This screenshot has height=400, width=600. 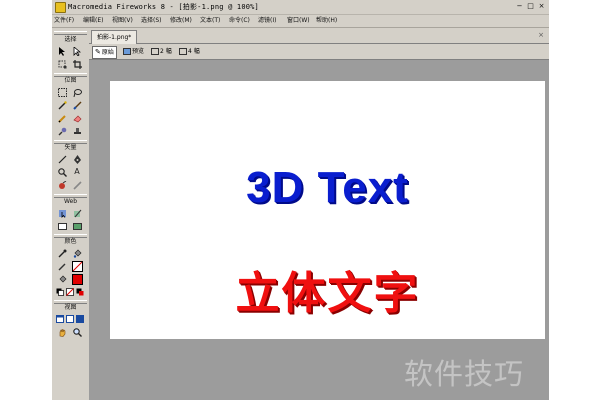 What do you see at coordinates (64, 21) in the screenshot?
I see `menu-file: 文件(F)` at bounding box center [64, 21].